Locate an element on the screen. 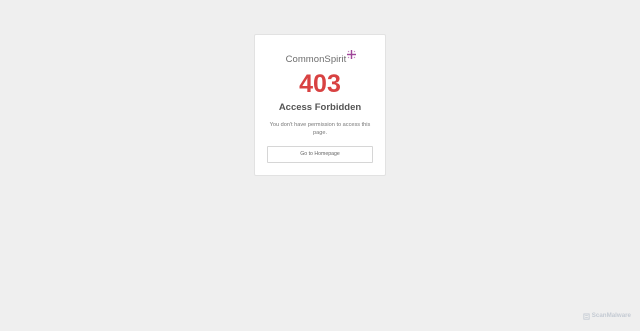  brand-logo: CommonSpirit is located at coordinates (320, 57).